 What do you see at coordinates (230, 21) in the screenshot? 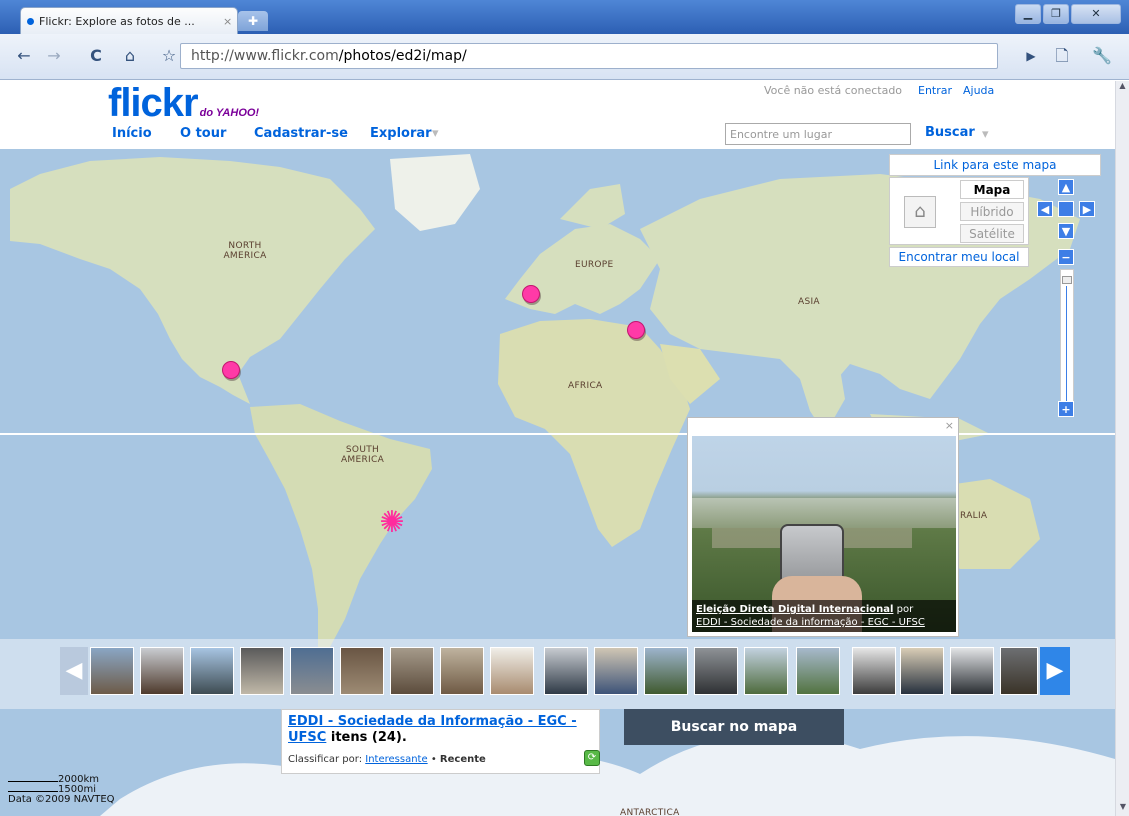
I see `tab-close-icon: ×` at bounding box center [230, 21].